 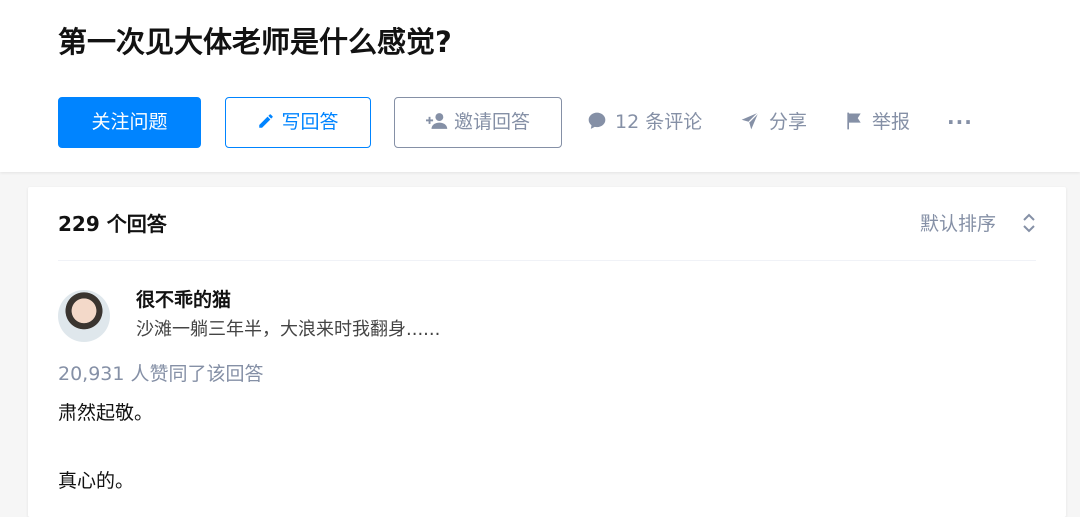 I want to click on answer-paragraph: 真心的。, so click(x=96, y=481).